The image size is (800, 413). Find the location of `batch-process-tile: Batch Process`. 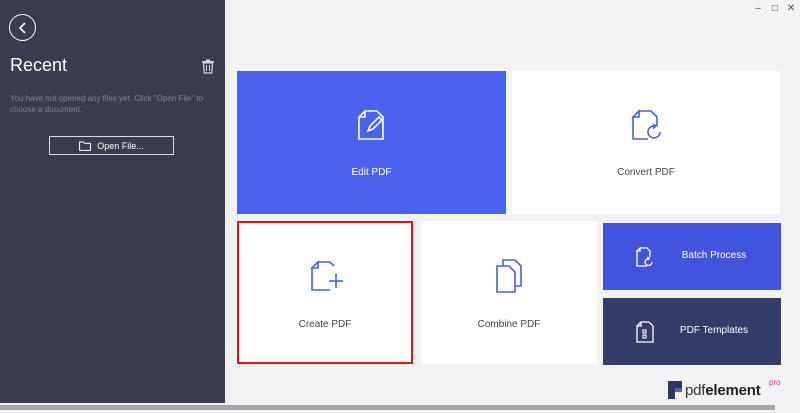

batch-process-tile: Batch Process is located at coordinates (692, 256).